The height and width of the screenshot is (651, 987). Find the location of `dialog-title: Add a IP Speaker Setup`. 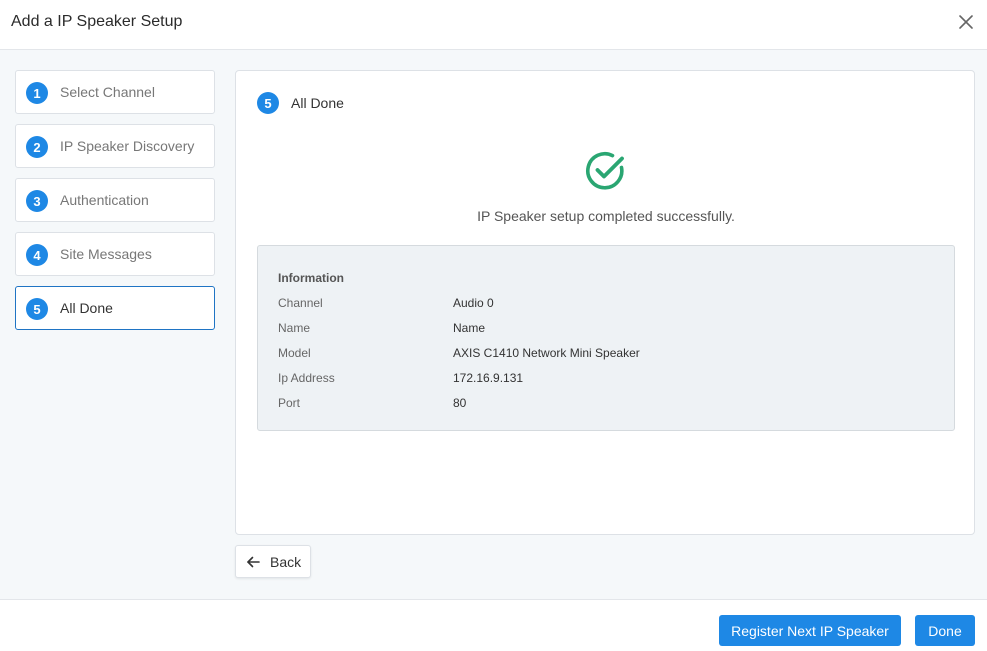

dialog-title: Add a IP Speaker Setup is located at coordinates (97, 21).